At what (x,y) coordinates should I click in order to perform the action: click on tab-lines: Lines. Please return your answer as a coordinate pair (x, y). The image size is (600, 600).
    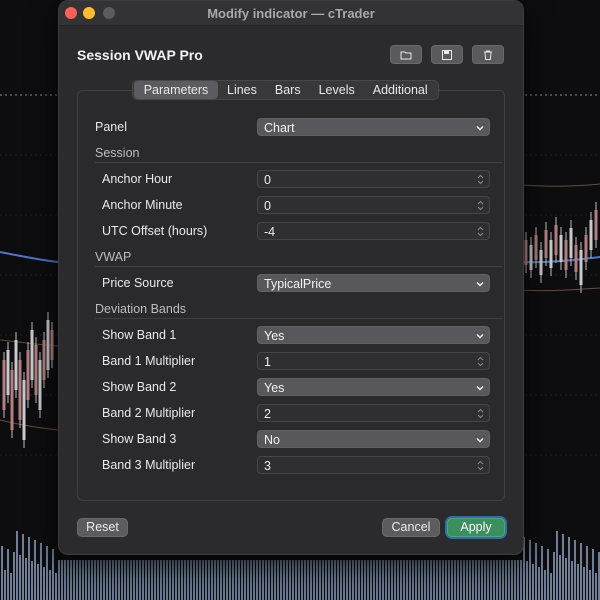
    Looking at the image, I should click on (242, 90).